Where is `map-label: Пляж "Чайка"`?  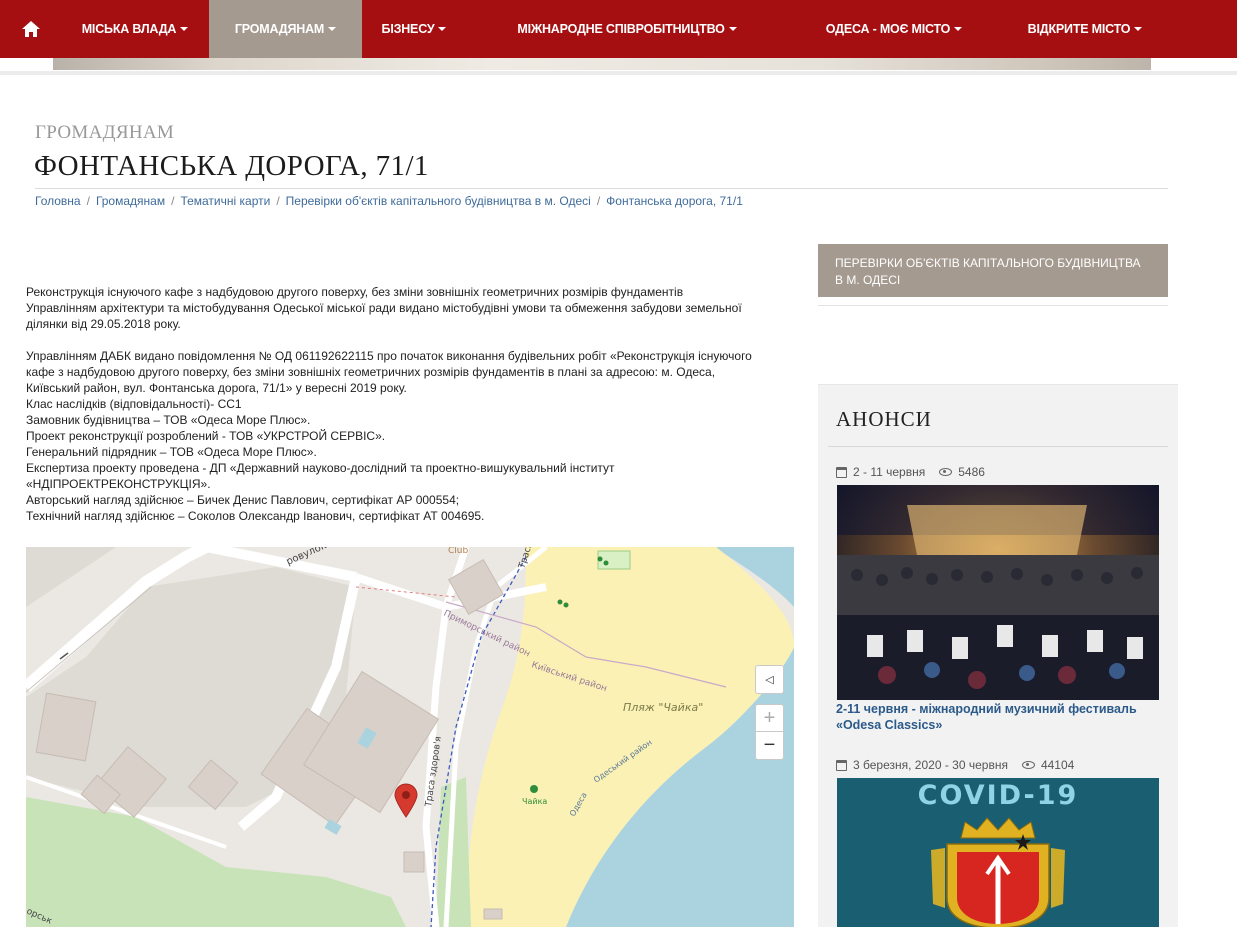
map-label: Пляж "Чайка" is located at coordinates (663, 707).